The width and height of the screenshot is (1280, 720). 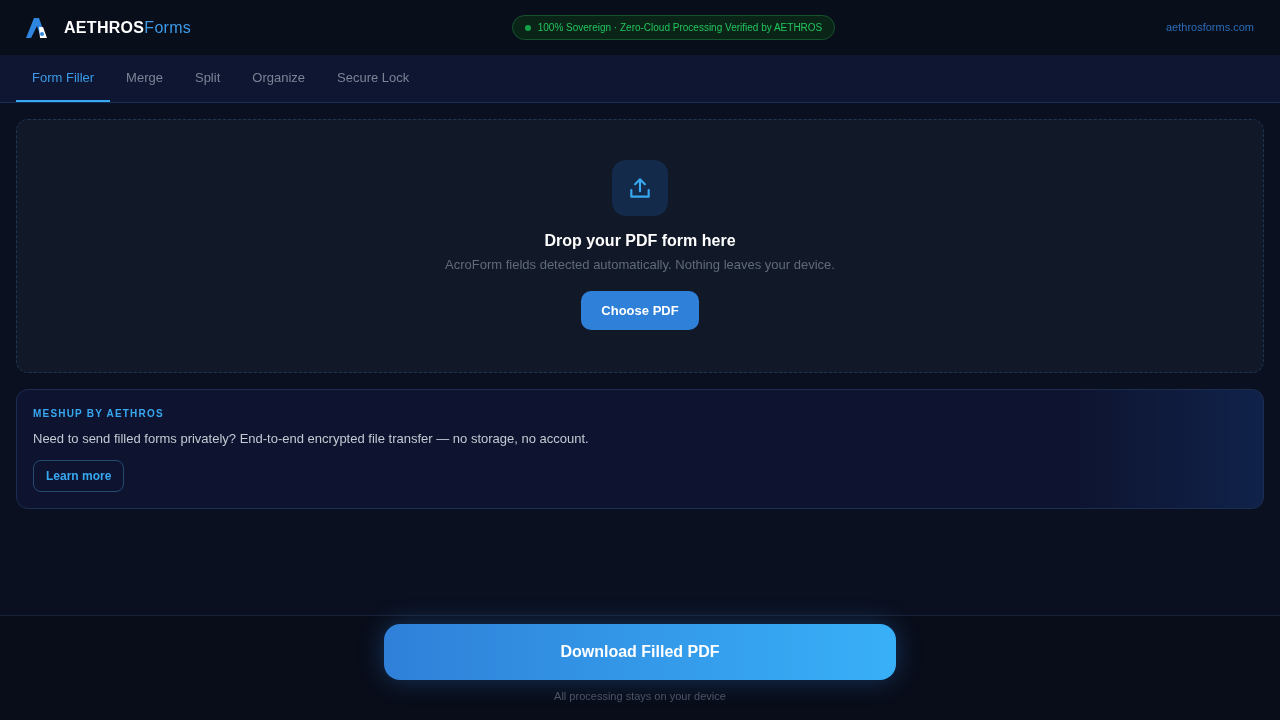 What do you see at coordinates (640, 265) in the screenshot?
I see `drop-zone-subtitle: AcroForm fields detected automatically. Nothing leaves your device.` at bounding box center [640, 265].